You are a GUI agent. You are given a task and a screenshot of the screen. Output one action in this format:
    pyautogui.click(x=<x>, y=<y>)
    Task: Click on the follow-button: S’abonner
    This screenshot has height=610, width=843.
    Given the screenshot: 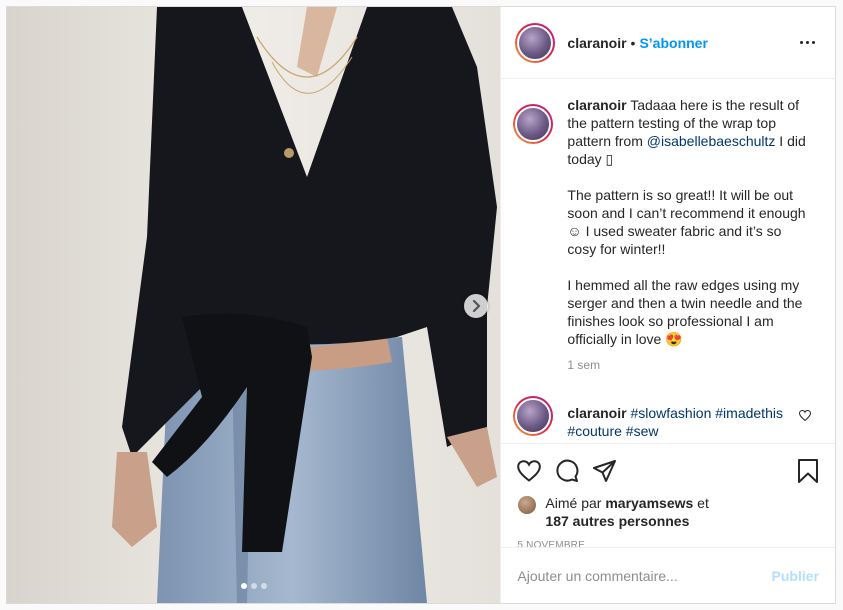 What is the action you would take?
    pyautogui.click(x=673, y=43)
    